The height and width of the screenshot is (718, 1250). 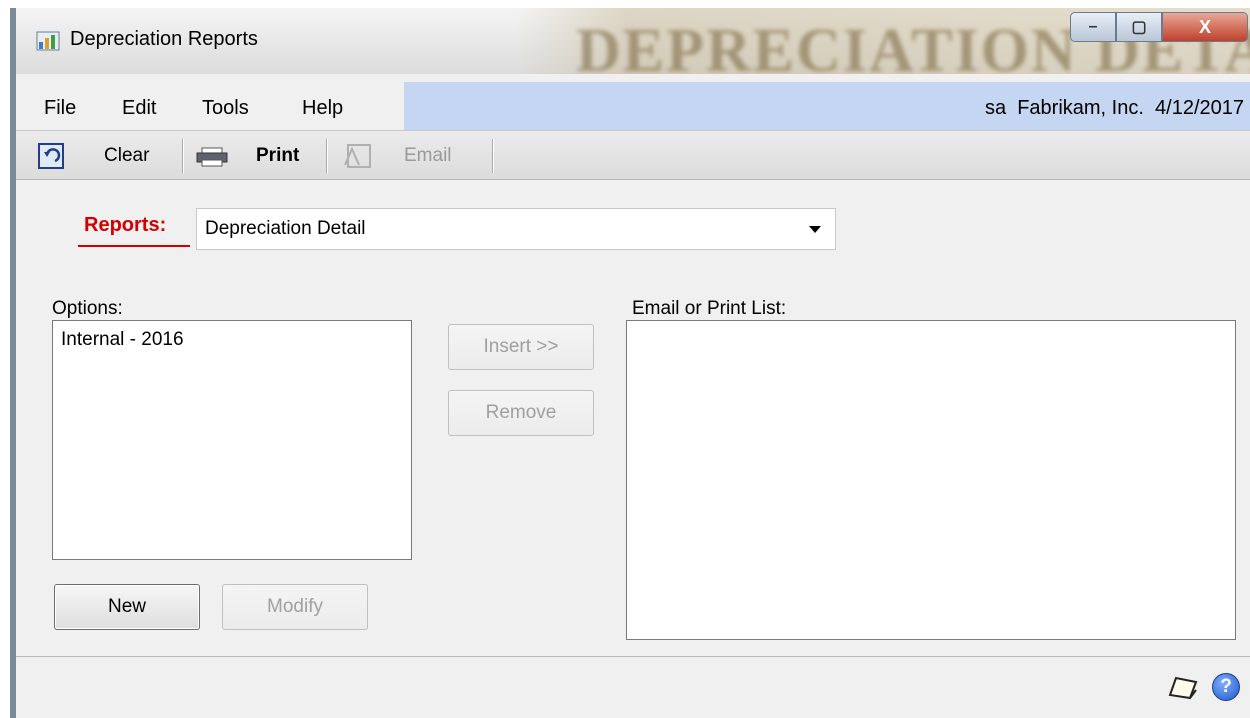 What do you see at coordinates (516, 229) in the screenshot?
I see `reports-dropdown: Depreciation Detail` at bounding box center [516, 229].